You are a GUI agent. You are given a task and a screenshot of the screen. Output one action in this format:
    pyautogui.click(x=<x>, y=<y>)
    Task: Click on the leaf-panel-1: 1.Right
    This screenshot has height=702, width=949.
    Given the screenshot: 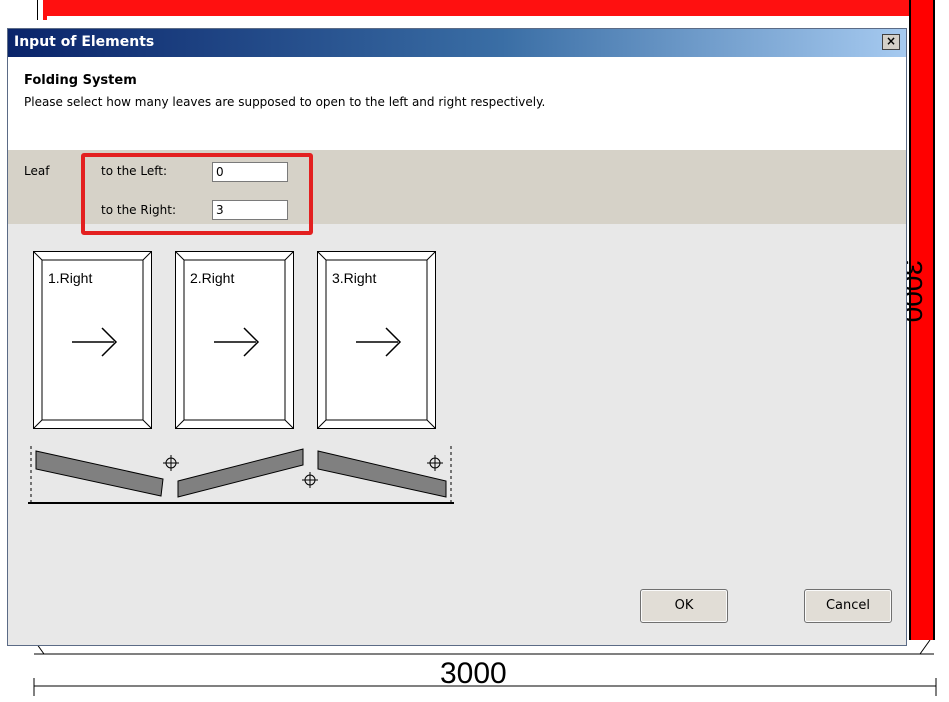 What is the action you would take?
    pyautogui.click(x=92, y=340)
    